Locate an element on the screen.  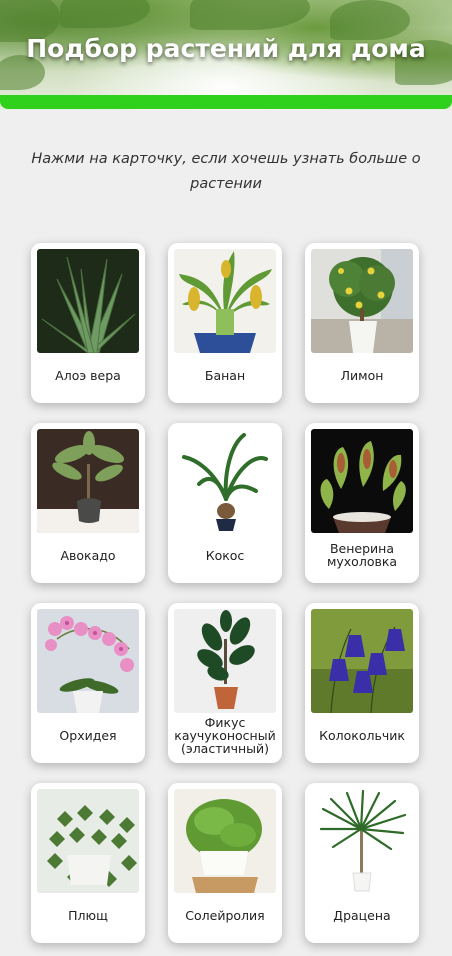
plant-card-soleirolia: Солейролия is located at coordinates (225, 863).